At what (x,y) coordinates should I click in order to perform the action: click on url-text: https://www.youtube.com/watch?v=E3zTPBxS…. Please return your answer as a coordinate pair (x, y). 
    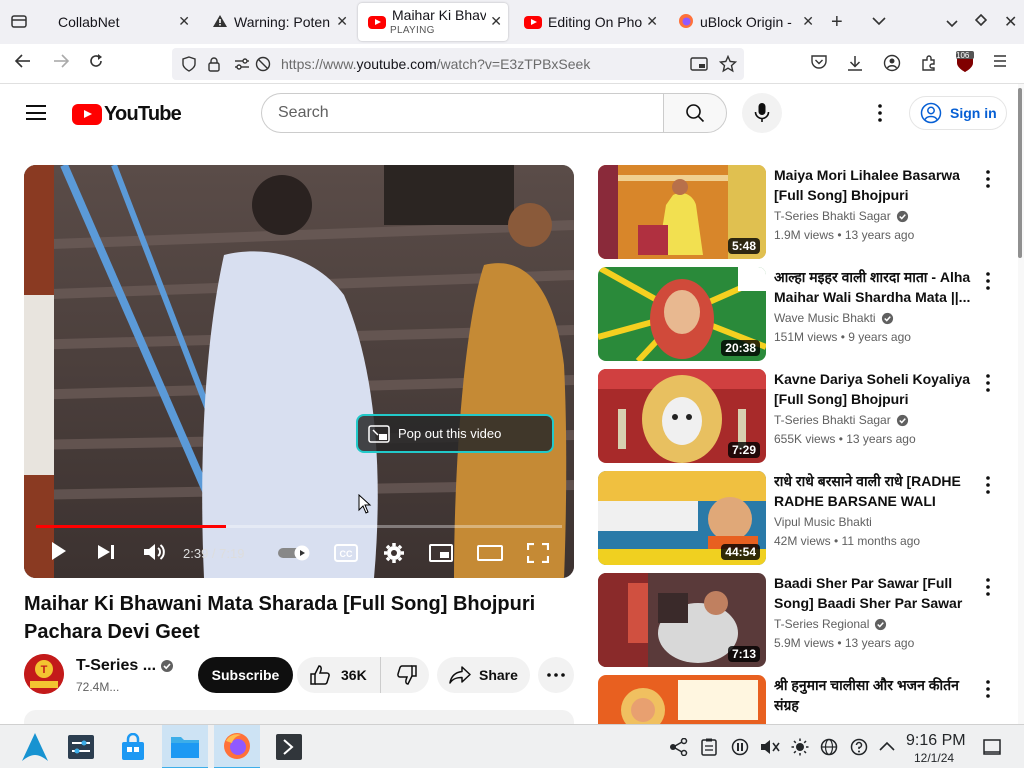
    Looking at the image, I should click on (435, 64).